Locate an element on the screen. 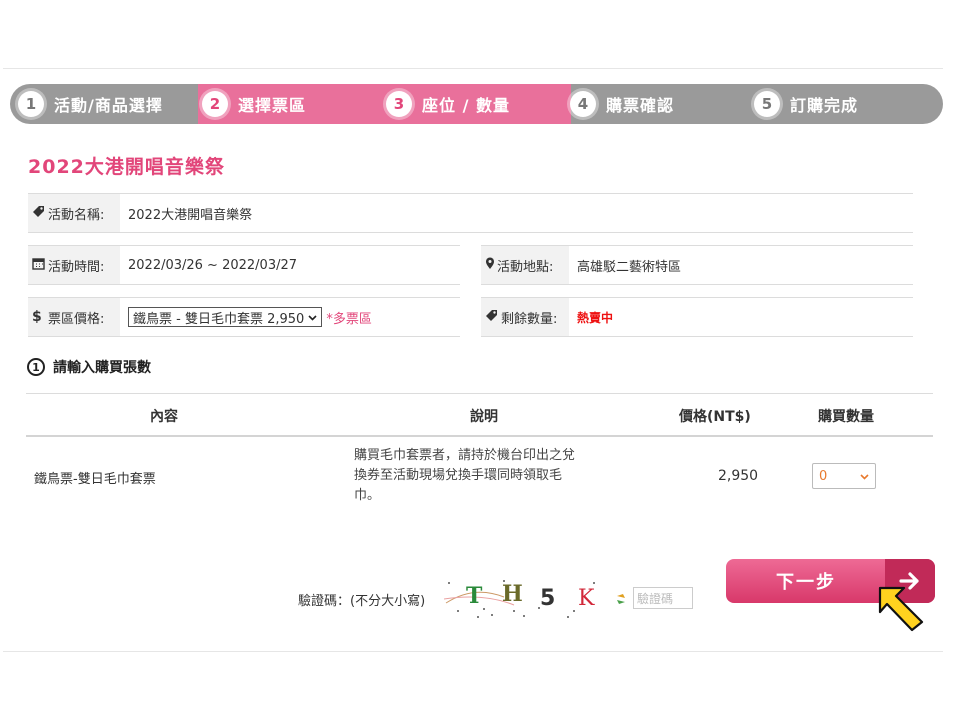 The image size is (960, 720). event-name-row: 活動名稱: 2022大港開唱音樂祭 is located at coordinates (470, 213).